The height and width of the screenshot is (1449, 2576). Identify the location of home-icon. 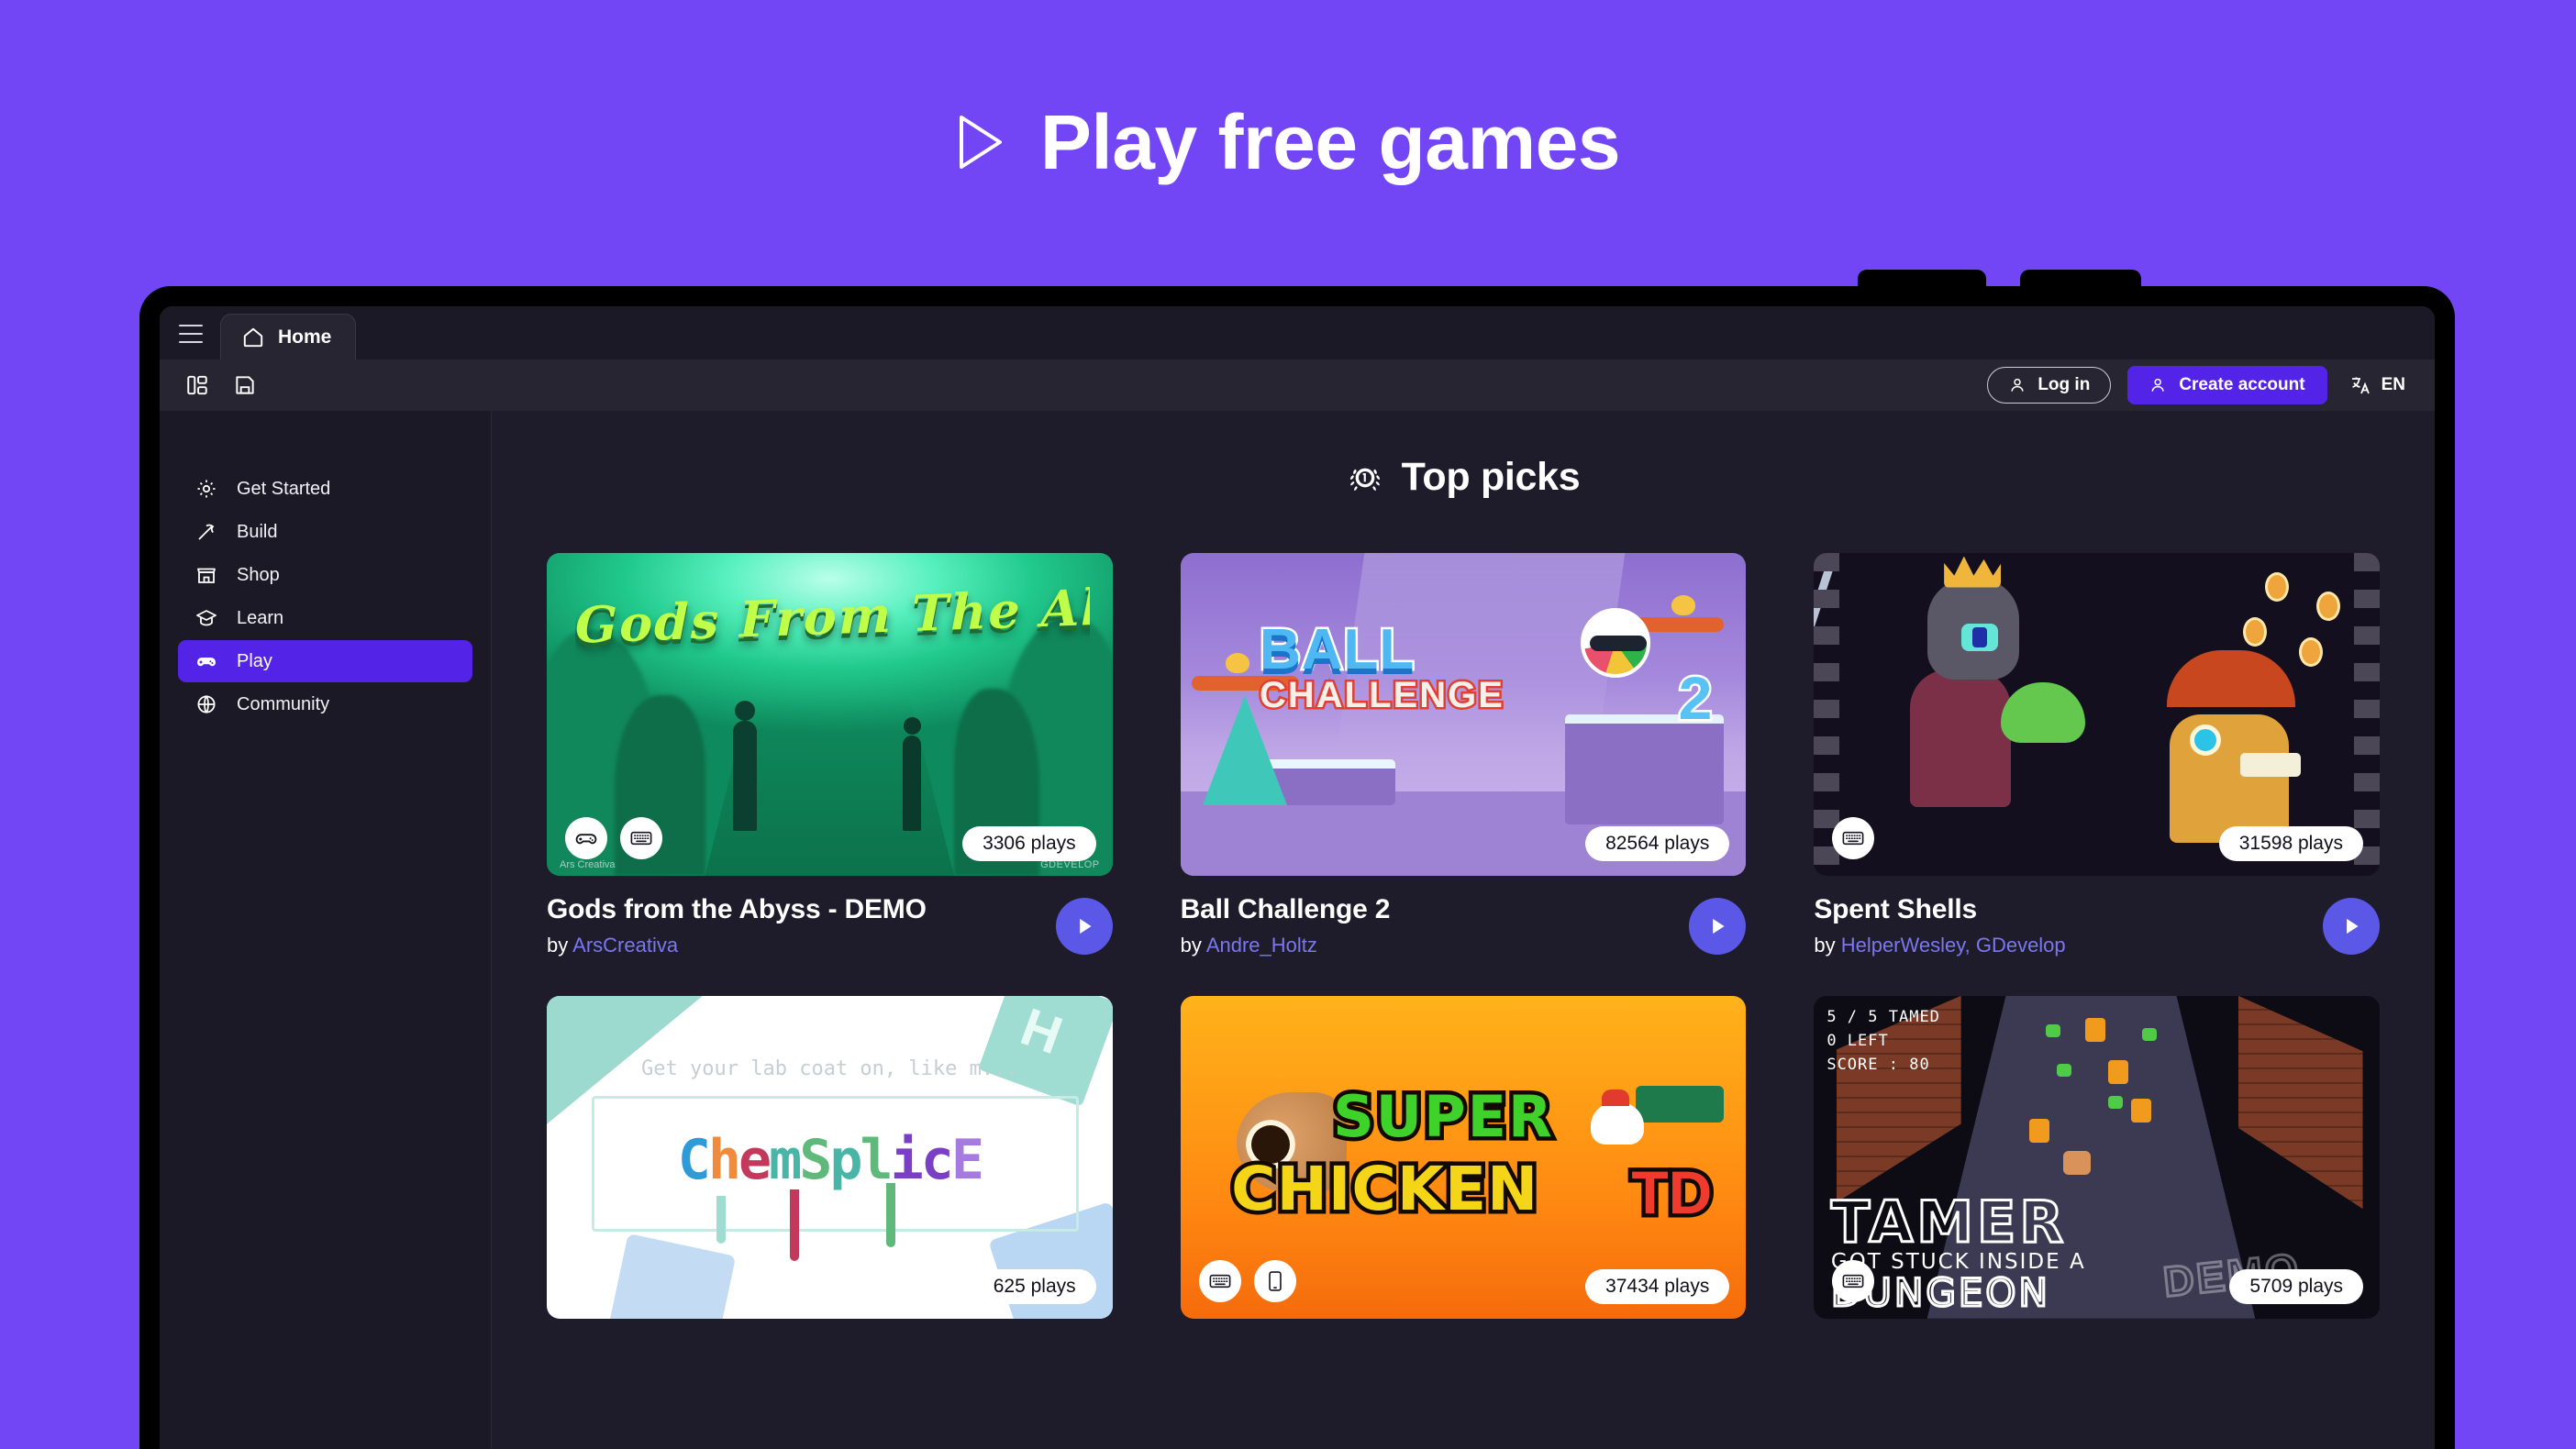
(253, 337).